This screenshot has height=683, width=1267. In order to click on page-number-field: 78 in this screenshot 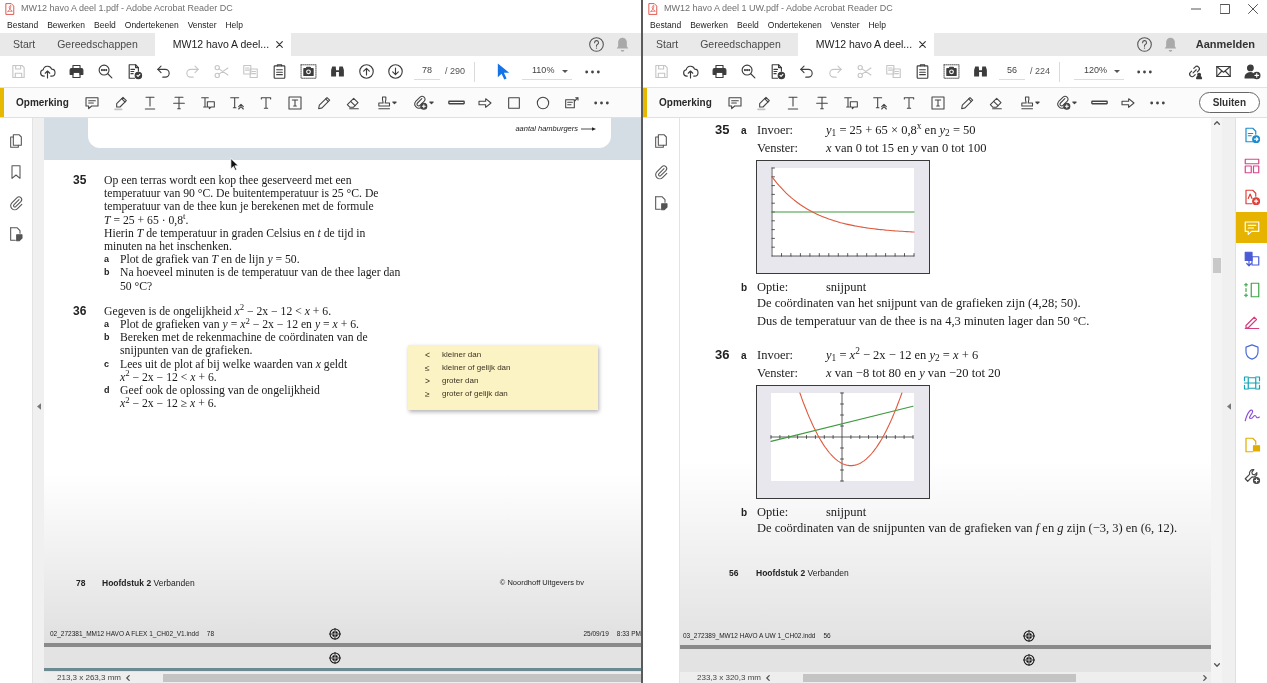, I will do `click(427, 71)`.